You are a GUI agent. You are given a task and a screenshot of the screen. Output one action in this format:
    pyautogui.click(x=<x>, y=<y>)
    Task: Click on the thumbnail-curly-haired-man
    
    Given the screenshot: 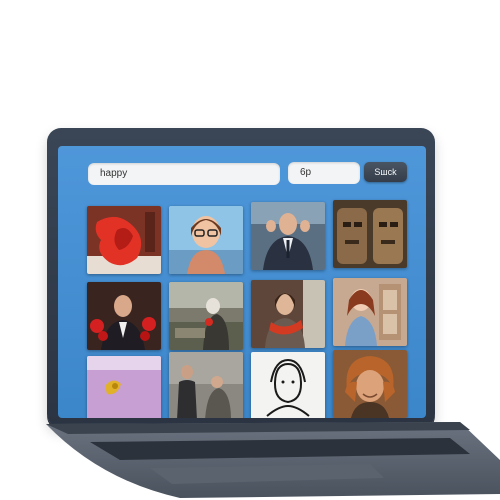 What is the action you would take?
    pyautogui.click(x=370, y=384)
    